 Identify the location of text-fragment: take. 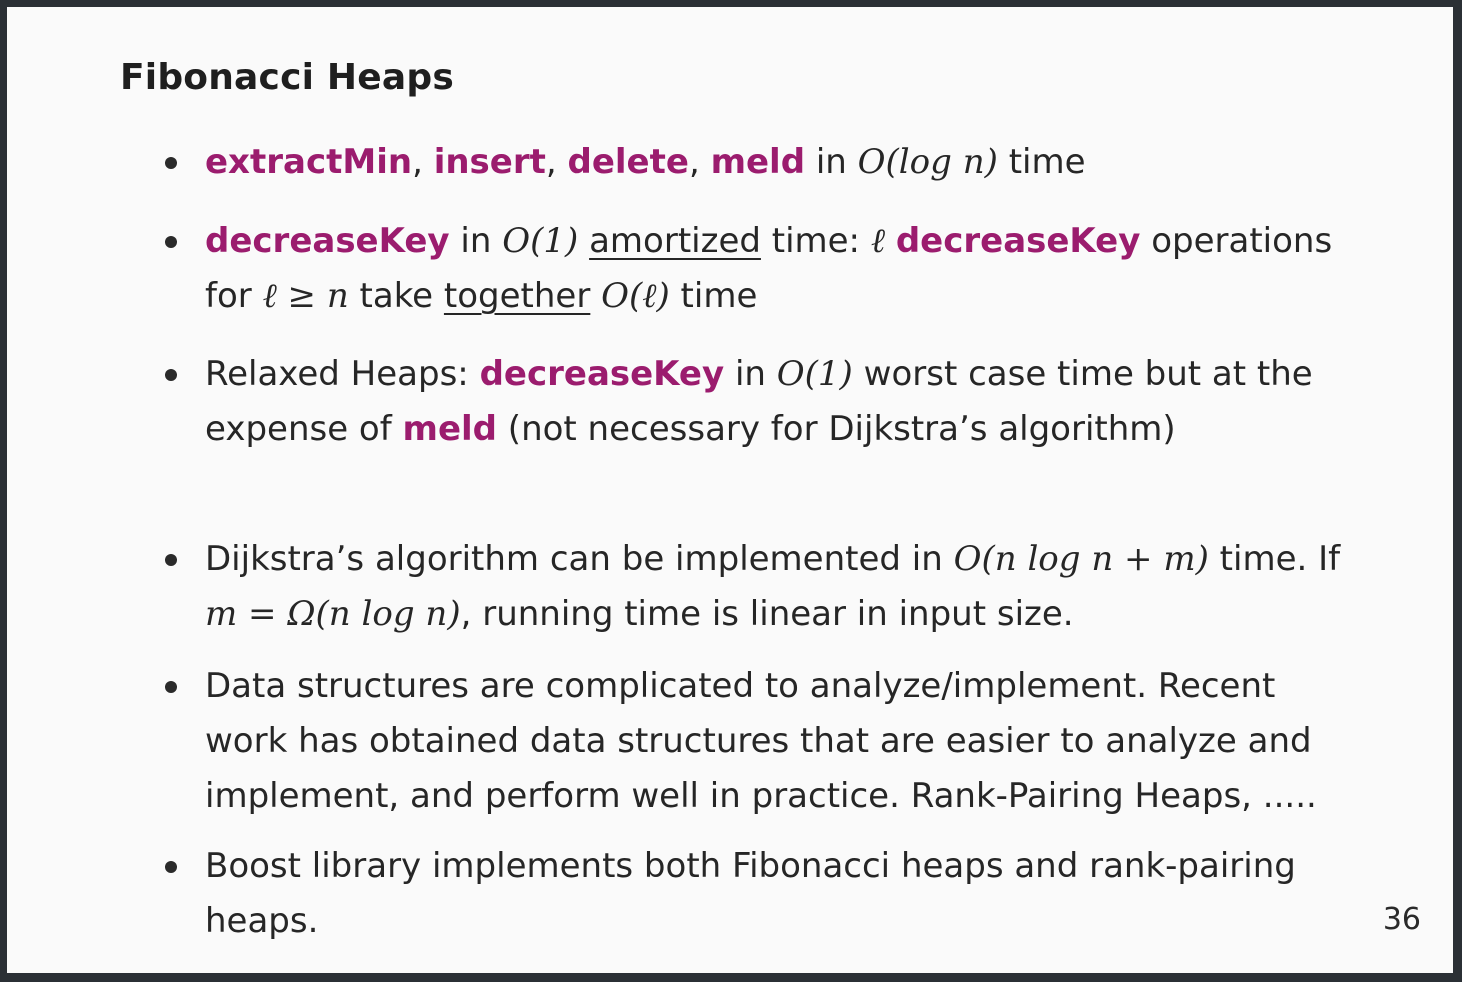
(396, 296).